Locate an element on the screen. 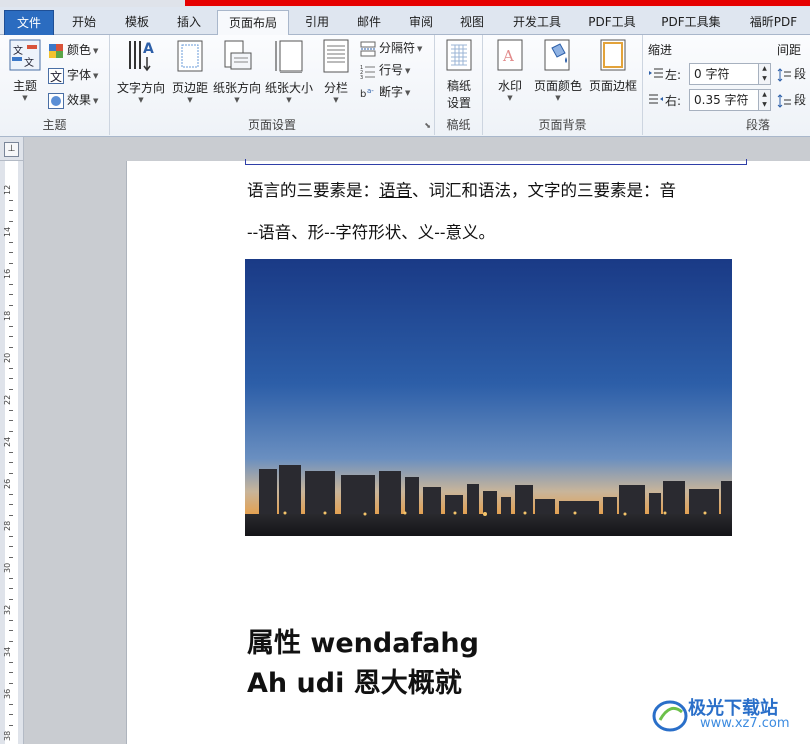 Image resolution: width=810 pixels, height=744 pixels. tab-pdf-toolset: PDF工具集 is located at coordinates (691, 22).